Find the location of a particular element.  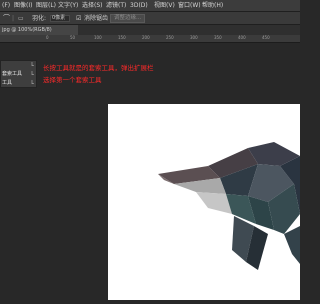

annotation-line-2: 选择第一个套索工具 is located at coordinates (72, 80).